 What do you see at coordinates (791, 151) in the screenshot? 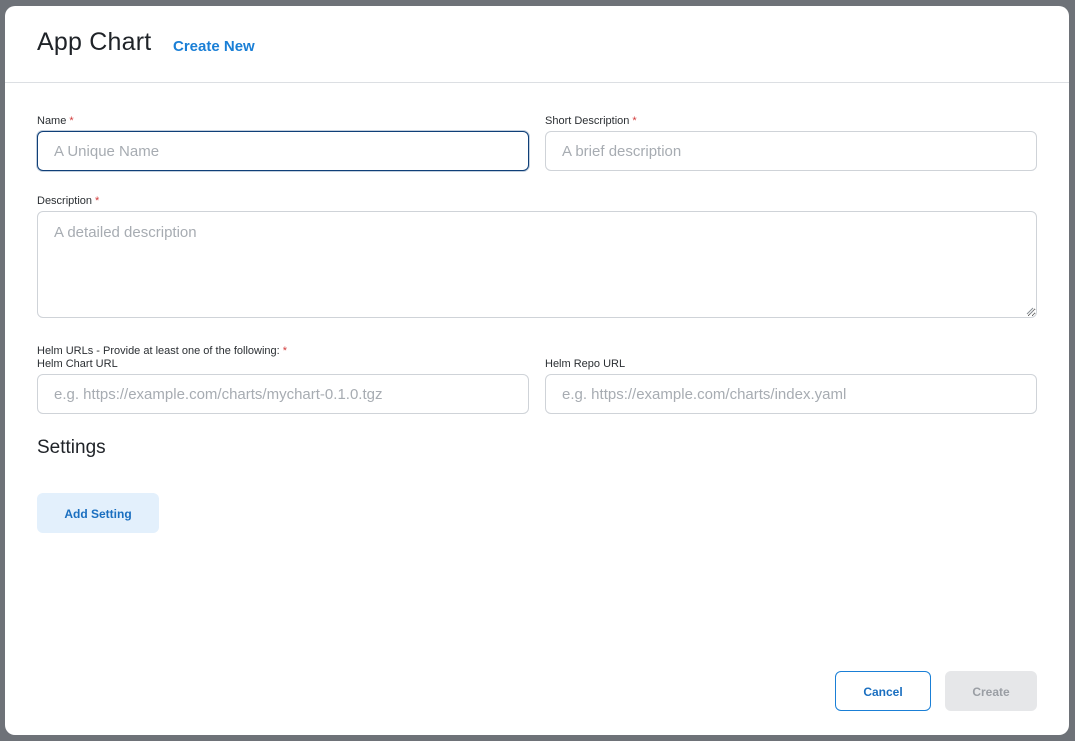
I see `short-description-input` at bounding box center [791, 151].